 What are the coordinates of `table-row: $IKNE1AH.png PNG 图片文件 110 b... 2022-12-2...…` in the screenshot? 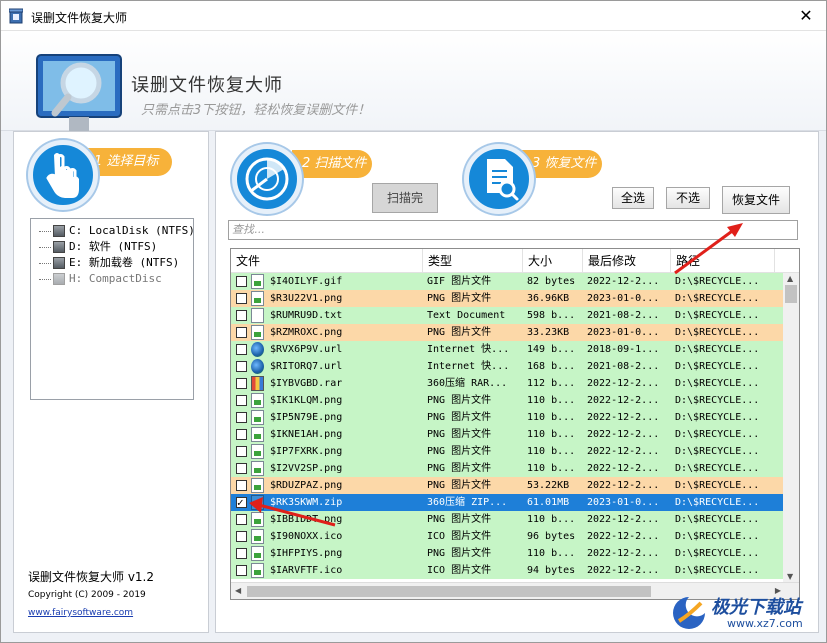 It's located at (508, 434).